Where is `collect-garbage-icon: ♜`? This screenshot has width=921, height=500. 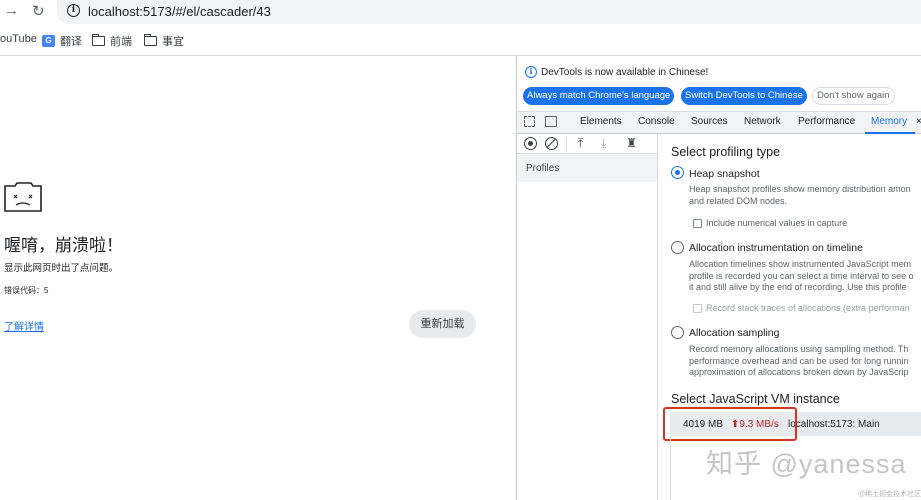
collect-garbage-icon: ♜ is located at coordinates (631, 143).